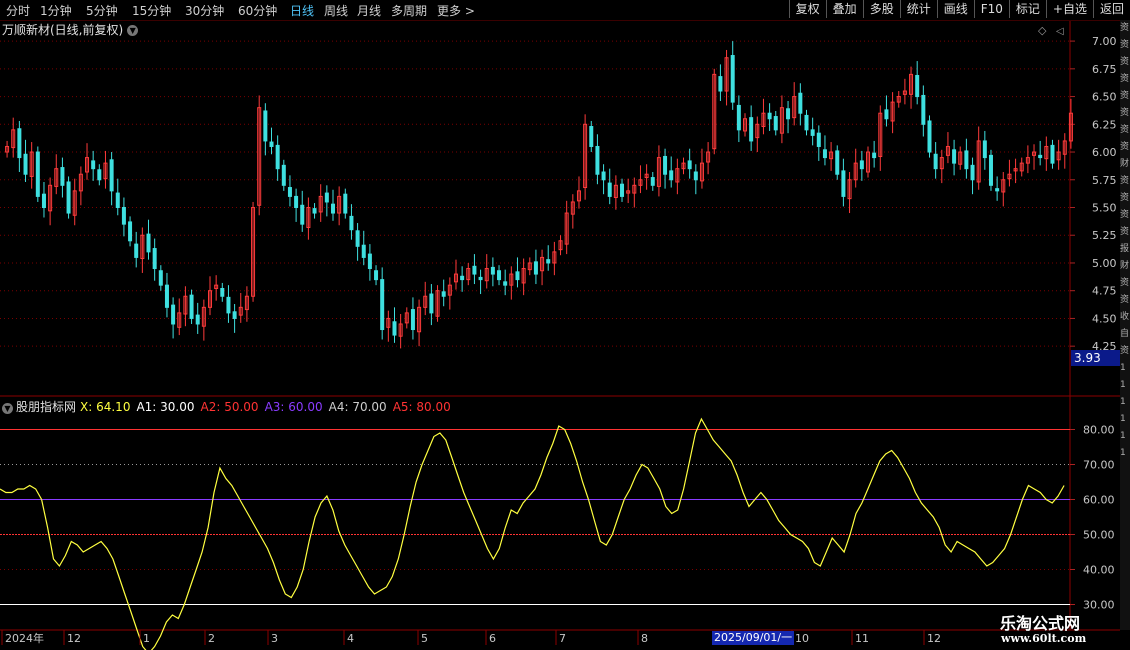 This screenshot has width=1130, height=650. What do you see at coordinates (56, 10) in the screenshot?
I see `period-tab-1min: 1分钟` at bounding box center [56, 10].